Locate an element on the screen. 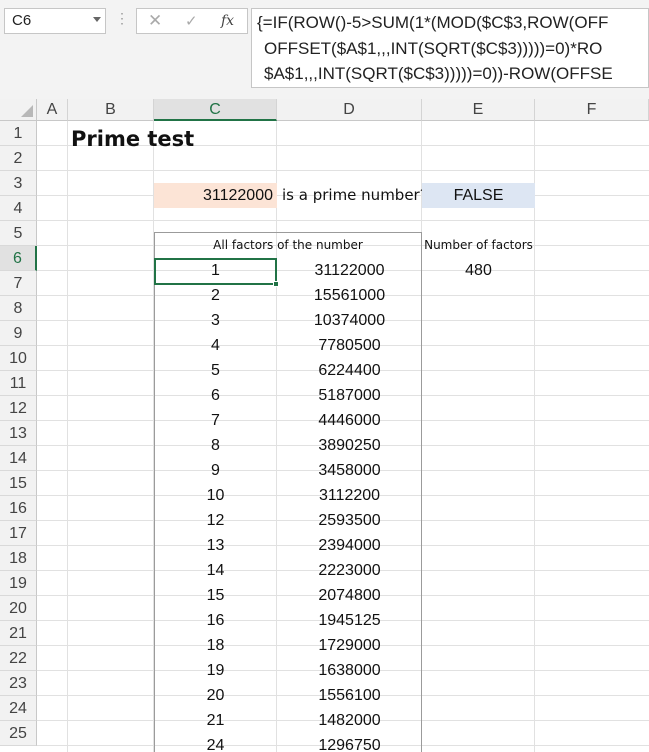 This screenshot has width=649, height=752. row-header-15: 15 is located at coordinates (18, 483).